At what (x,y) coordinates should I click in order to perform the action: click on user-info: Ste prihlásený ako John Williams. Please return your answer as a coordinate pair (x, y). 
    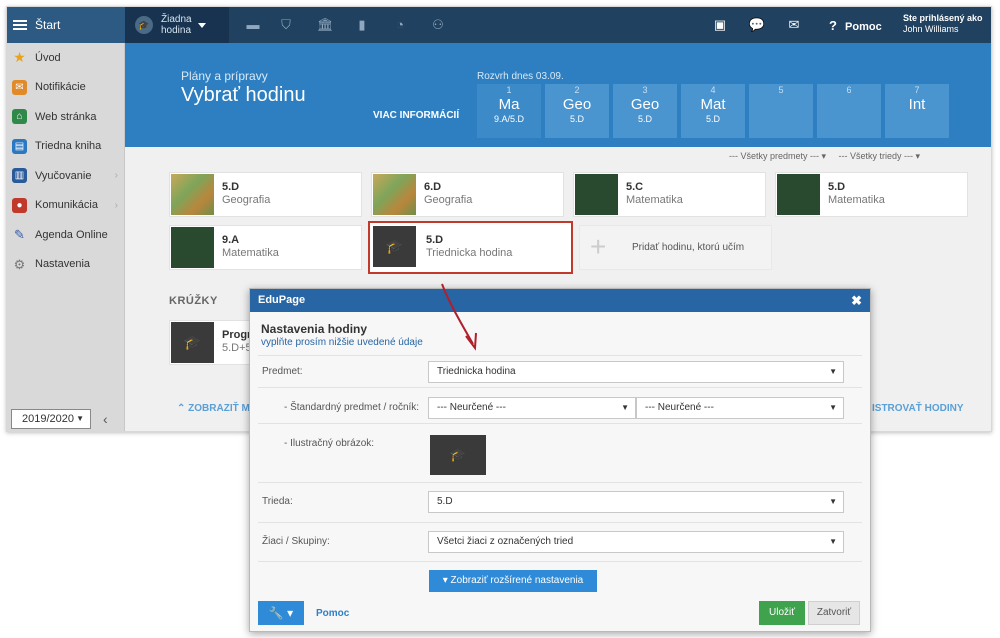
    Looking at the image, I should click on (943, 24).